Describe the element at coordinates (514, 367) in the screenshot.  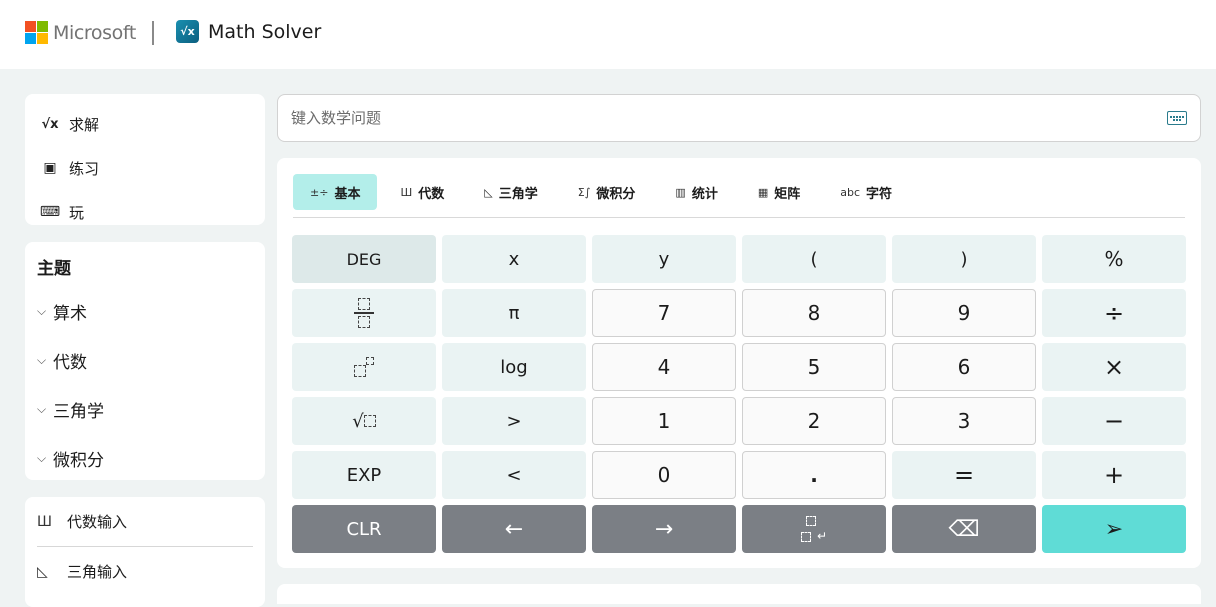
I see `log-key: log` at that location.